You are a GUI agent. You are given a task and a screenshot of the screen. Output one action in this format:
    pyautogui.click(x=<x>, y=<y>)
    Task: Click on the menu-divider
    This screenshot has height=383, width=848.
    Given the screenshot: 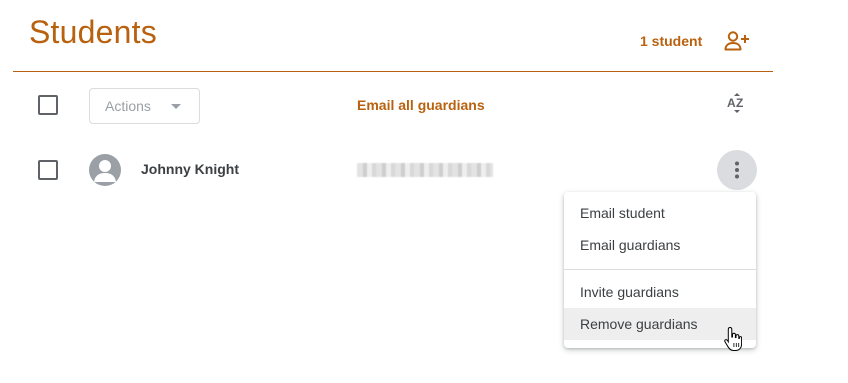 What is the action you would take?
    pyautogui.click(x=660, y=269)
    